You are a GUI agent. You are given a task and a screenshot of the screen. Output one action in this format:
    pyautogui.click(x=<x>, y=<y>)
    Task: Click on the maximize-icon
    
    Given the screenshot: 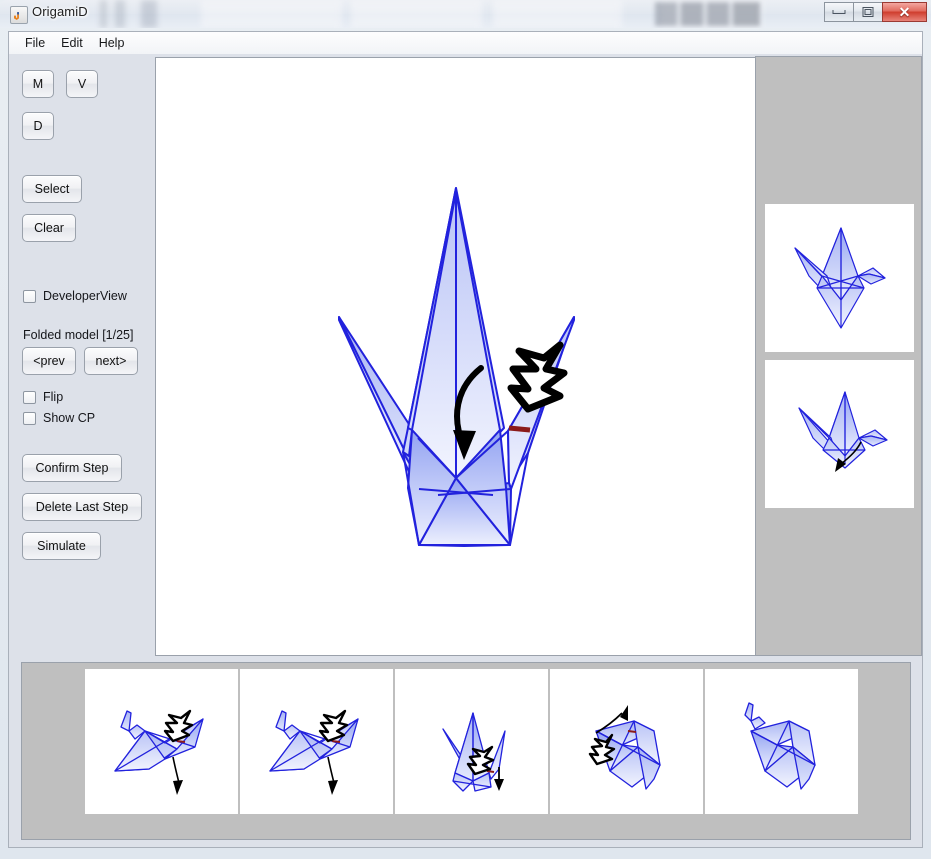 What is the action you would take?
    pyautogui.click(x=868, y=12)
    